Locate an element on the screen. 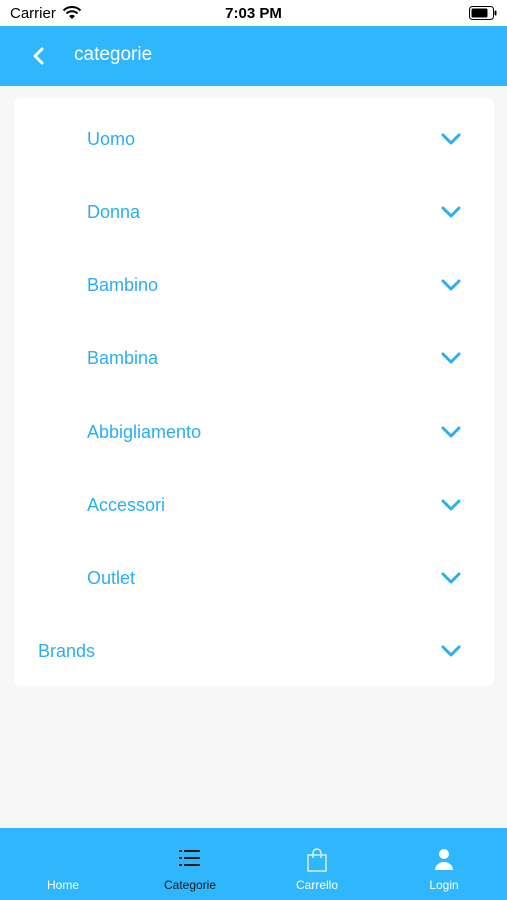 This screenshot has width=507, height=900. category-item-uomo: Uomo is located at coordinates (254, 134).